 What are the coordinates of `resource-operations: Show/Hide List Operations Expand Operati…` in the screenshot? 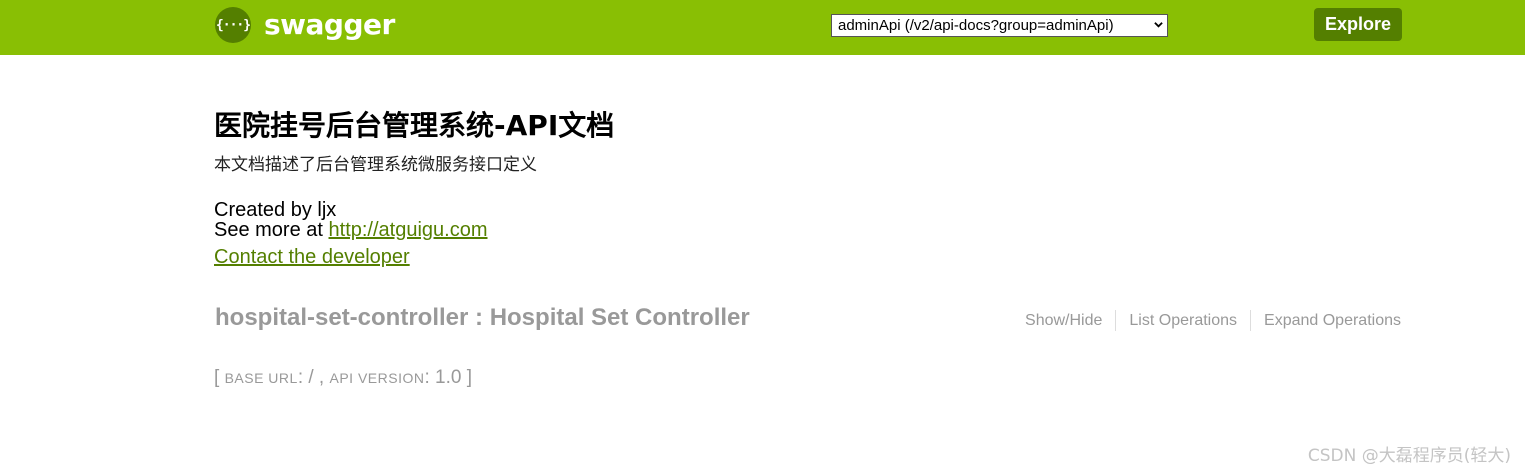 It's located at (1206, 320).